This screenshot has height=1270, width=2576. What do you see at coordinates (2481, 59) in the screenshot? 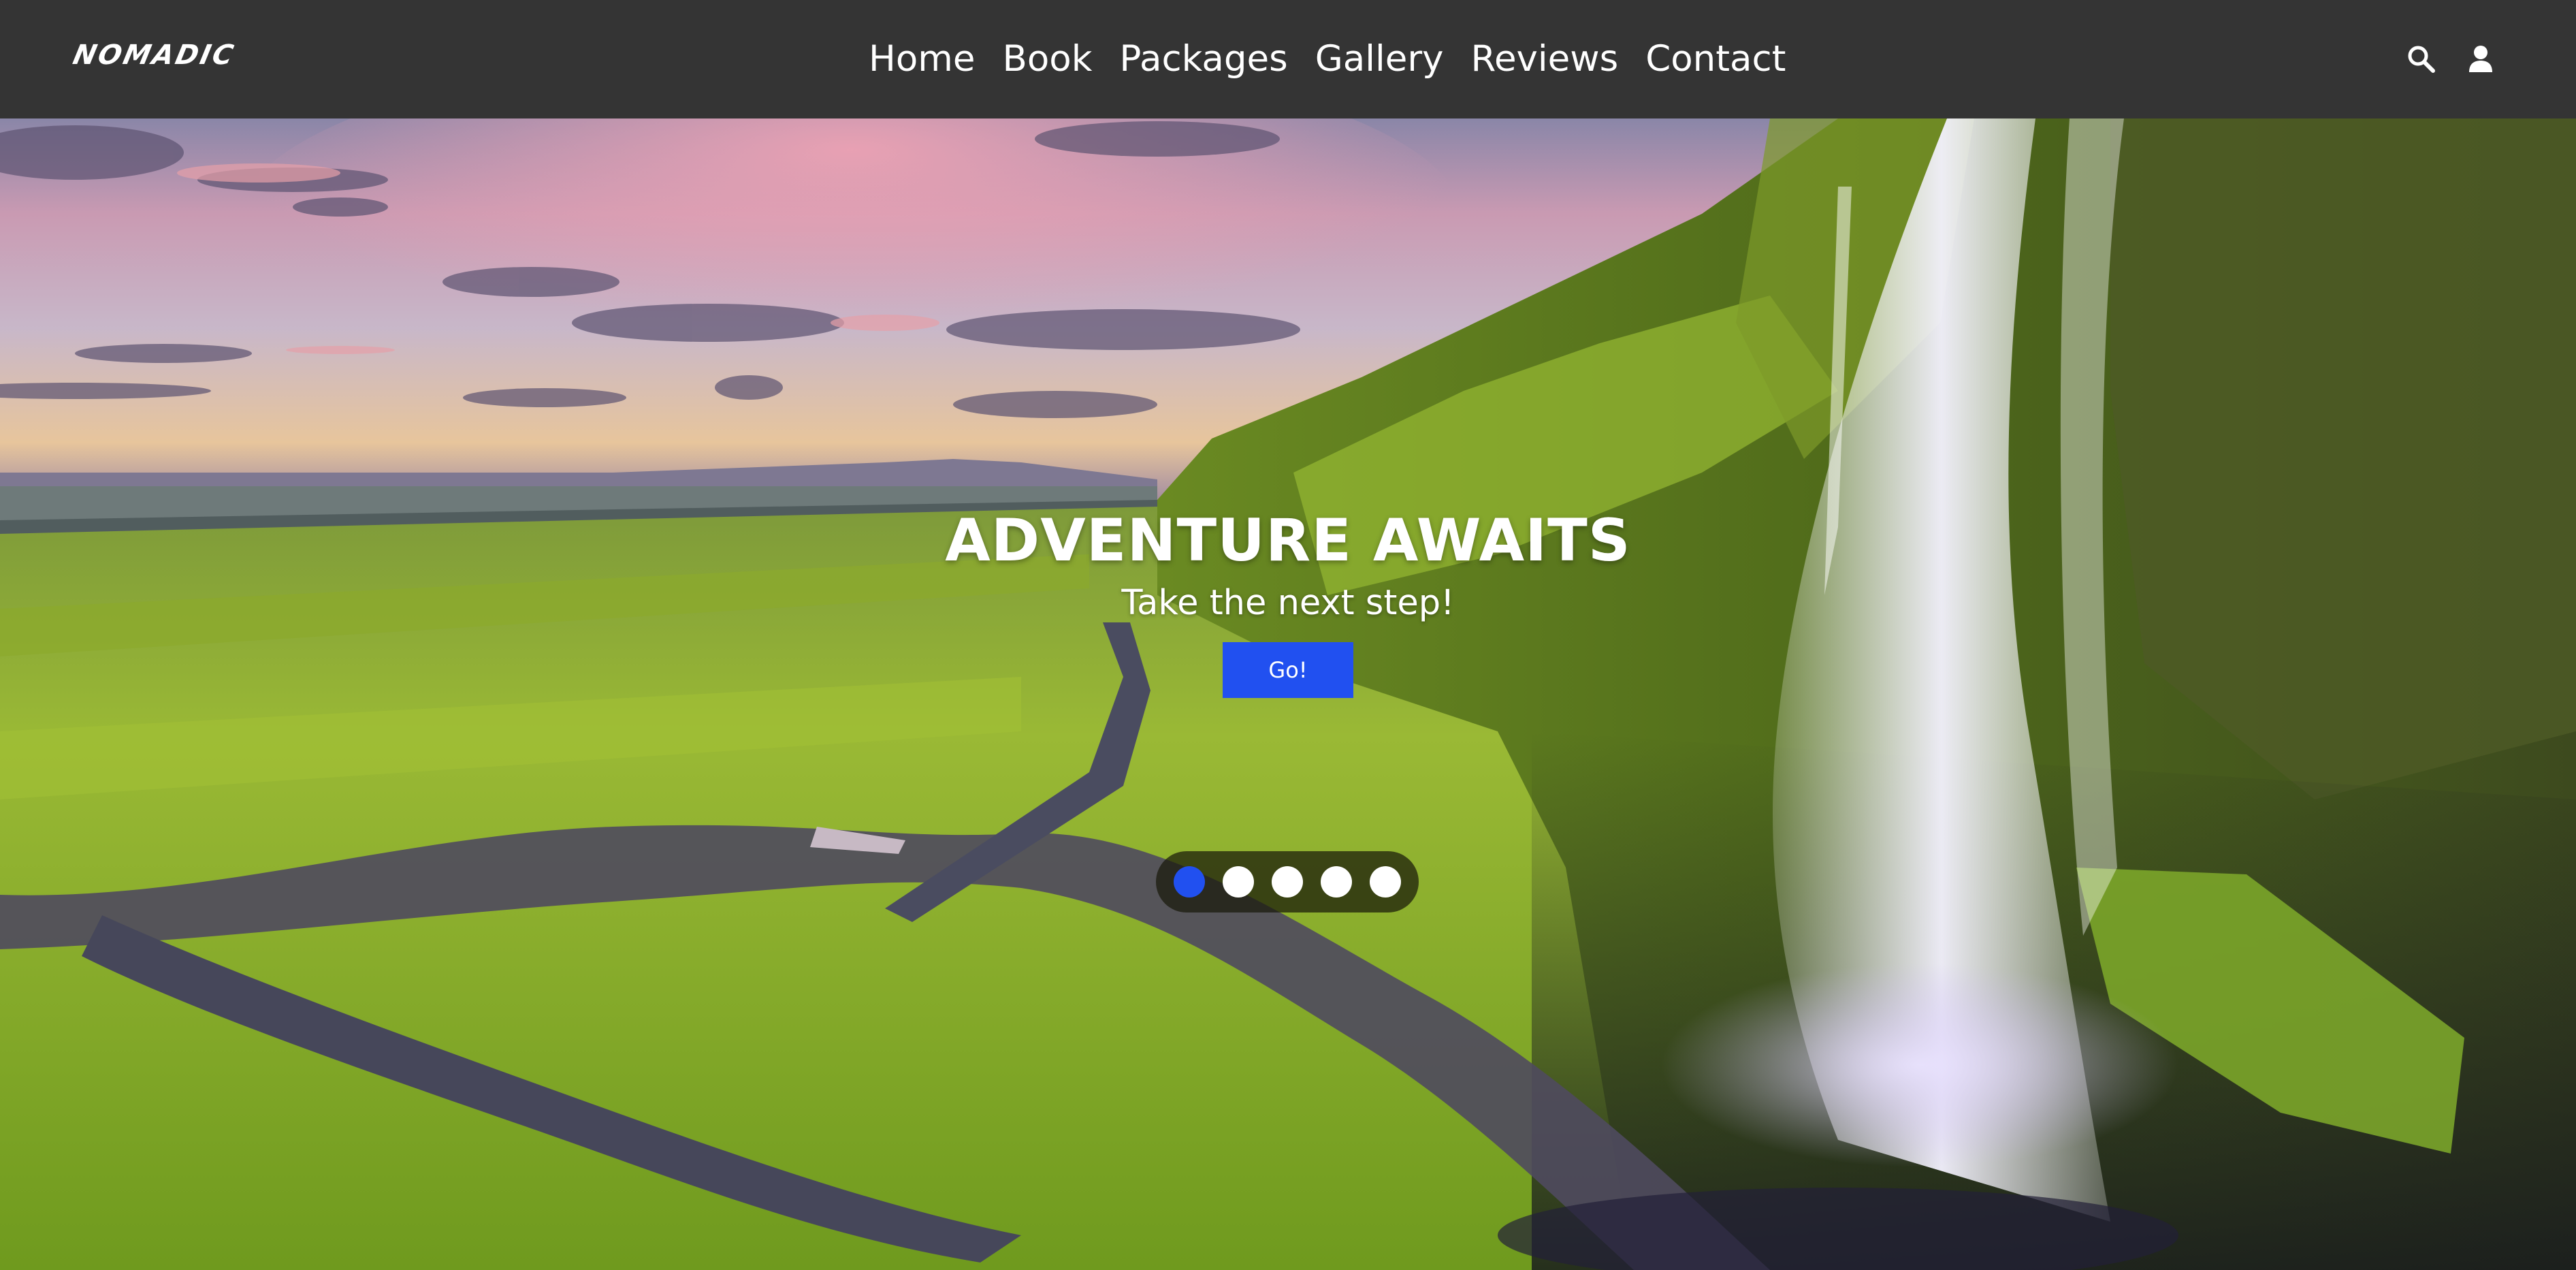
I see `user-icon` at bounding box center [2481, 59].